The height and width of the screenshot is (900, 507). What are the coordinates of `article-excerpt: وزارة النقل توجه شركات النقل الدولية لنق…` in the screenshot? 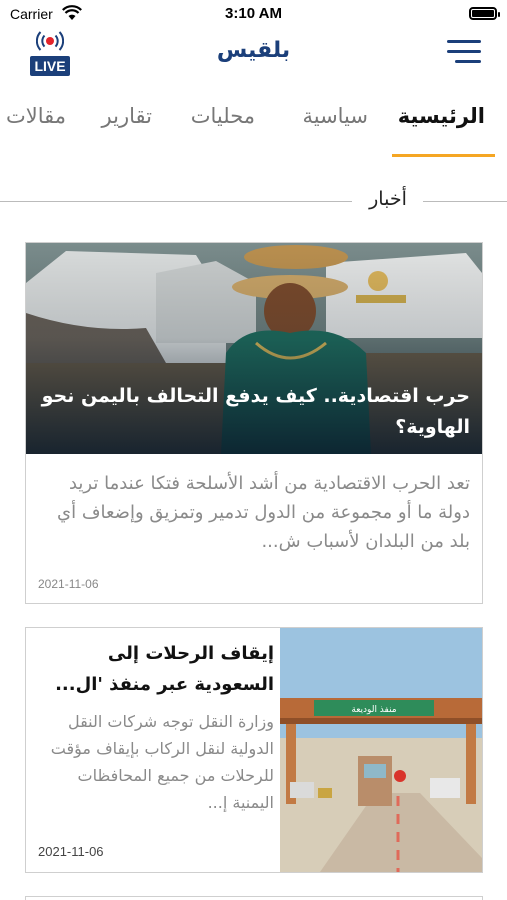 It's located at (162, 762).